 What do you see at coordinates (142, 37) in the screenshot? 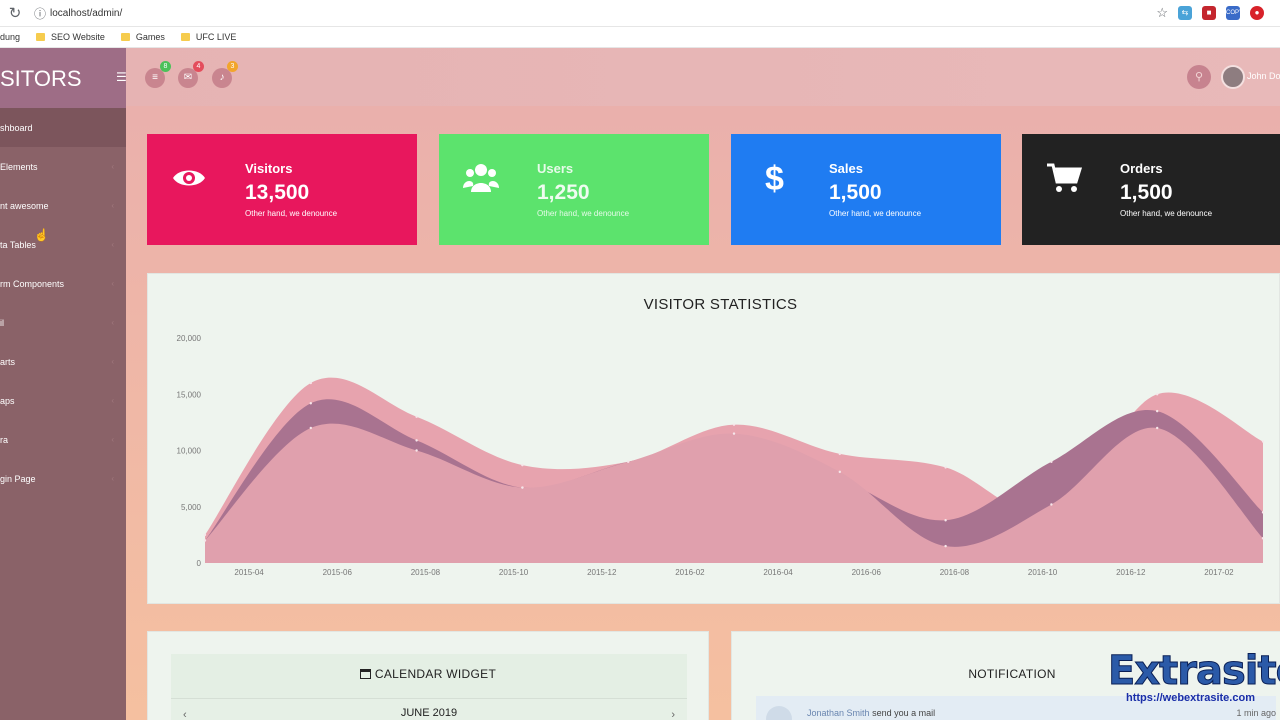
I see `bookmark: Games` at bounding box center [142, 37].